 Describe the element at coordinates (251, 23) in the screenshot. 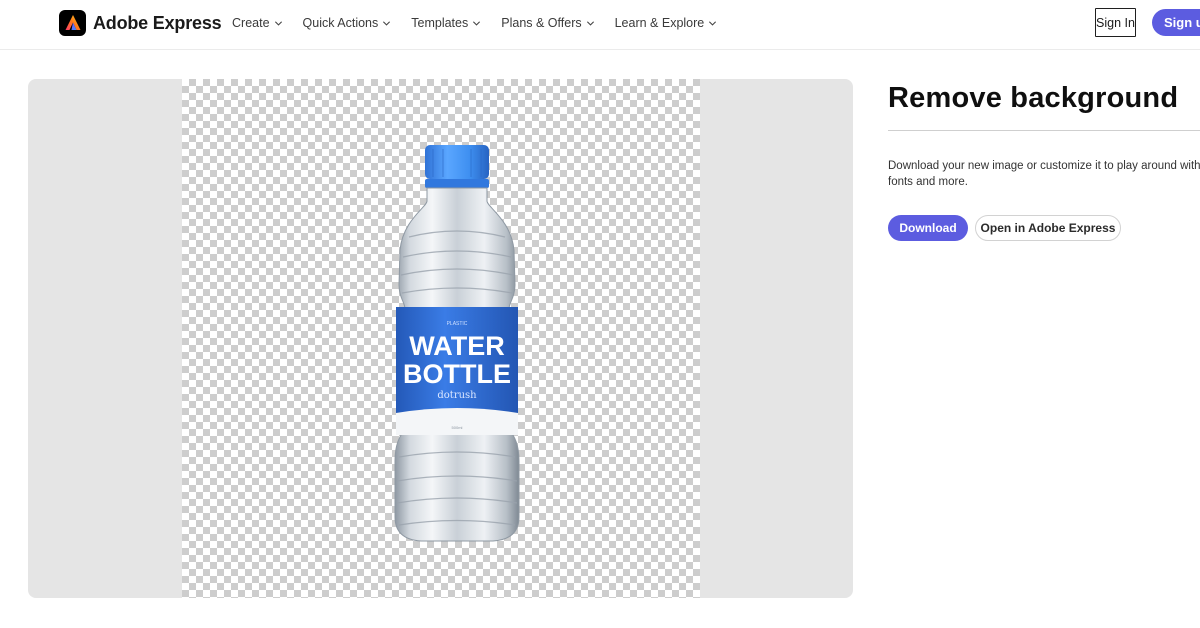

I see `nav-item-label: Create` at that location.